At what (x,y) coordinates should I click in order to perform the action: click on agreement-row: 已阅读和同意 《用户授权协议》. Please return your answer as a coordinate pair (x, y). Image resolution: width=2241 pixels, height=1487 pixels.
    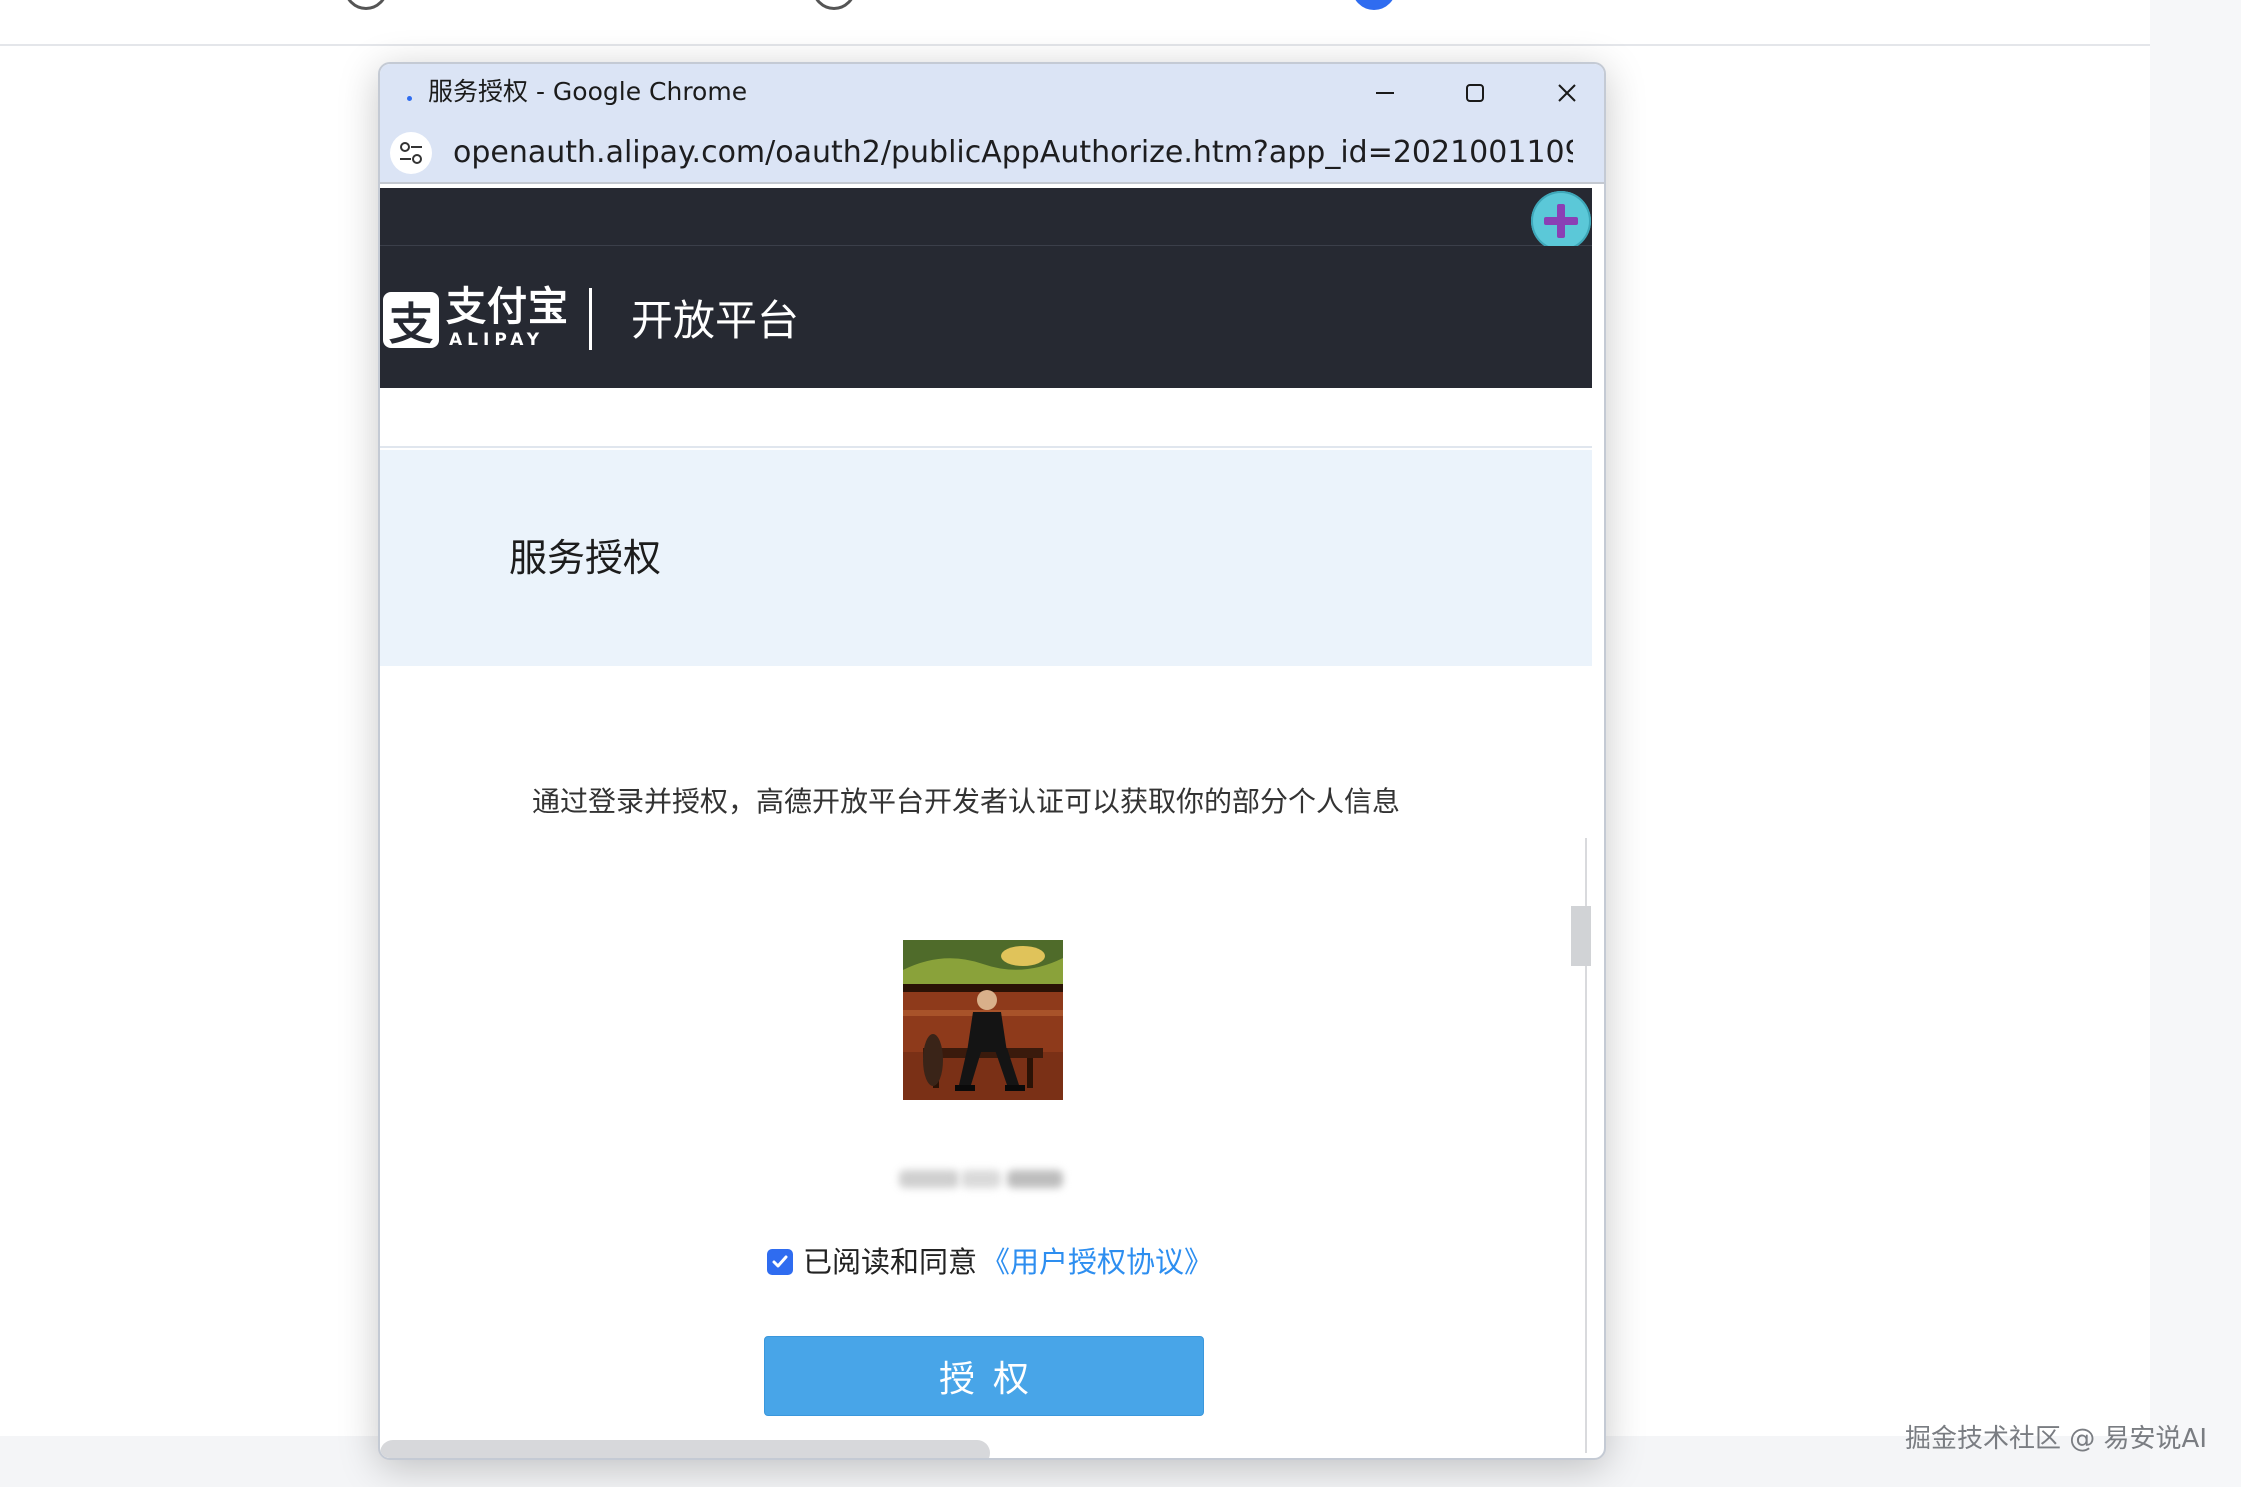
    Looking at the image, I should click on (990, 1262).